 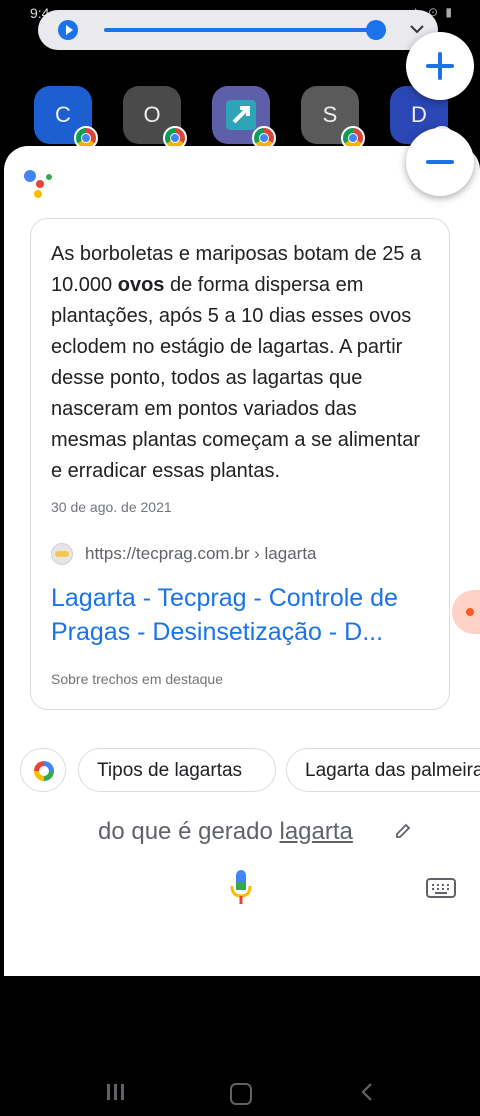 I want to click on app-letter: C, so click(x=63, y=114).